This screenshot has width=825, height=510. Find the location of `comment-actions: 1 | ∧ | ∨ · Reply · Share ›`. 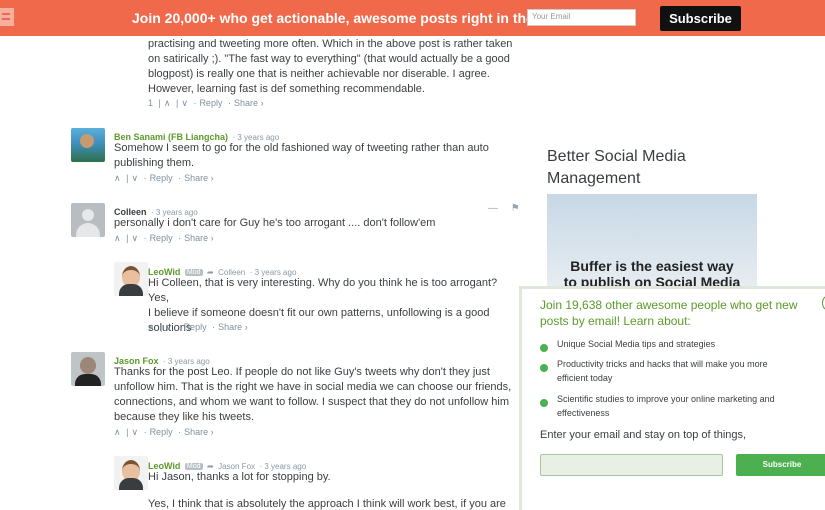

comment-actions: 1 | ∧ | ∨ · Reply · Share › is located at coordinates (206, 103).